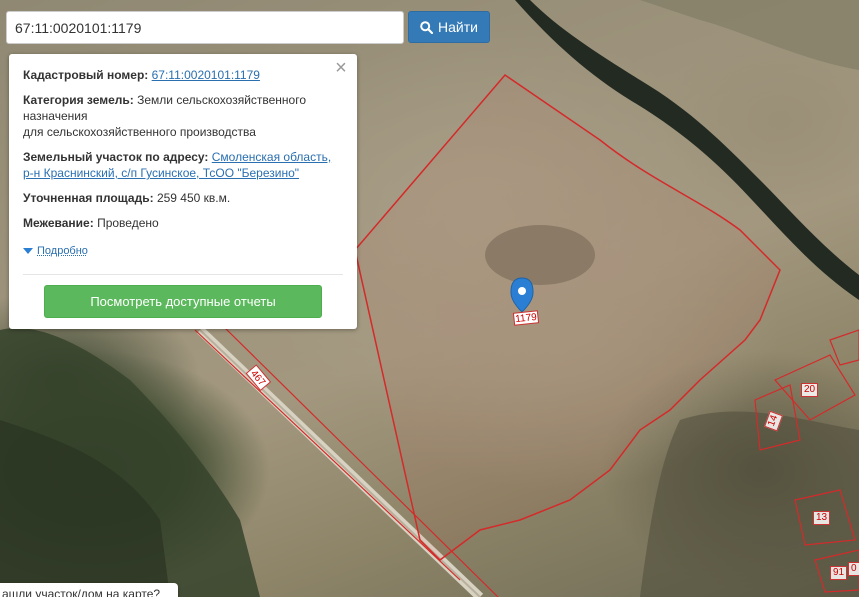  What do you see at coordinates (183, 274) in the screenshot?
I see `panel-divider` at bounding box center [183, 274].